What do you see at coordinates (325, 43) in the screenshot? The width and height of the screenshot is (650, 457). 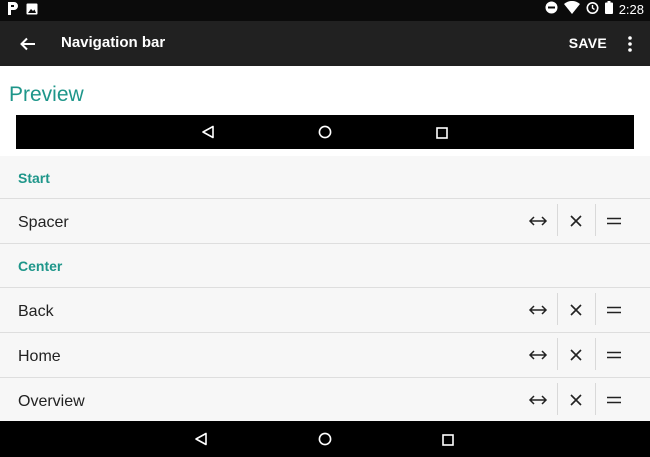 I see `app-toolbar: Navigation bar SAVE` at bounding box center [325, 43].